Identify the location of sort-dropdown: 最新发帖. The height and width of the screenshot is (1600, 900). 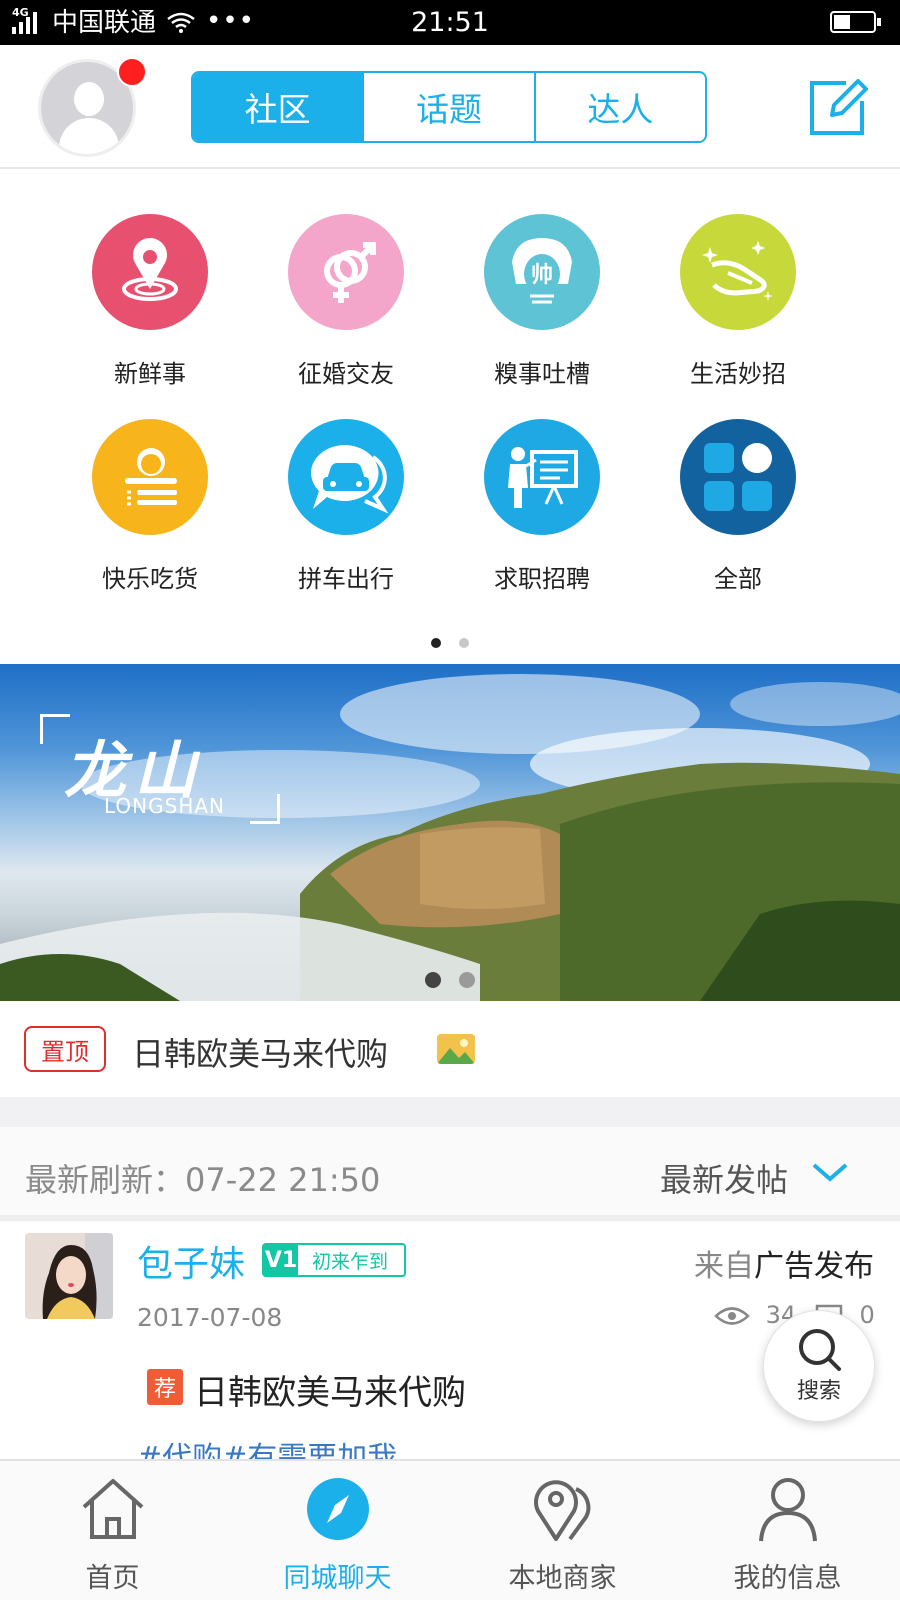
(724, 1178).